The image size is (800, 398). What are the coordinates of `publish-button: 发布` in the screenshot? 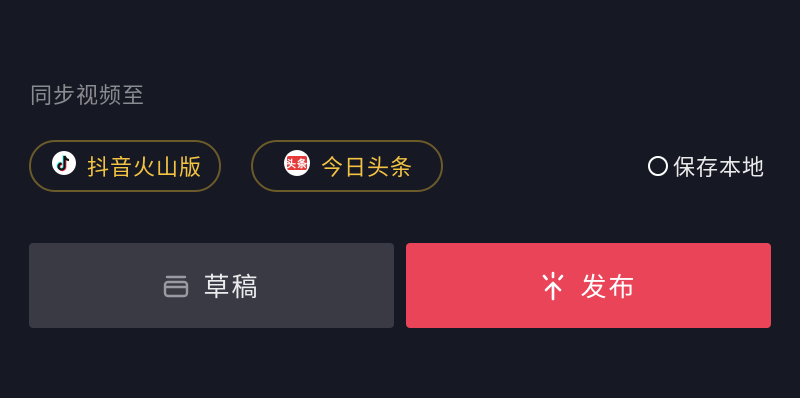 It's located at (588, 285).